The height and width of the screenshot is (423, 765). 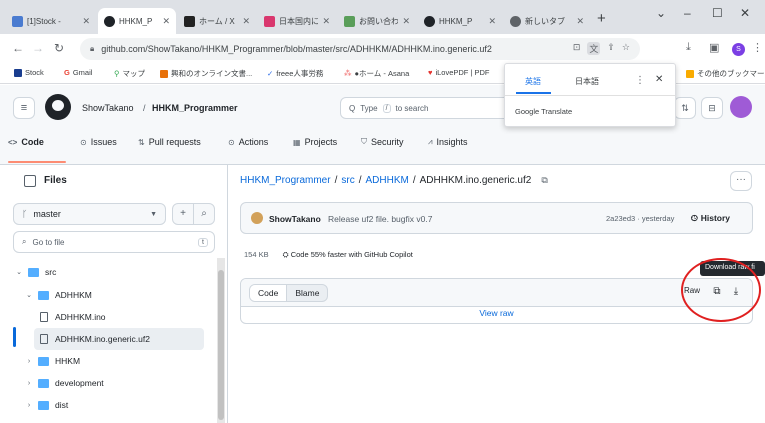 What do you see at coordinates (757, 47) in the screenshot?
I see `browser-menu-icon: ⋮` at bounding box center [757, 47].